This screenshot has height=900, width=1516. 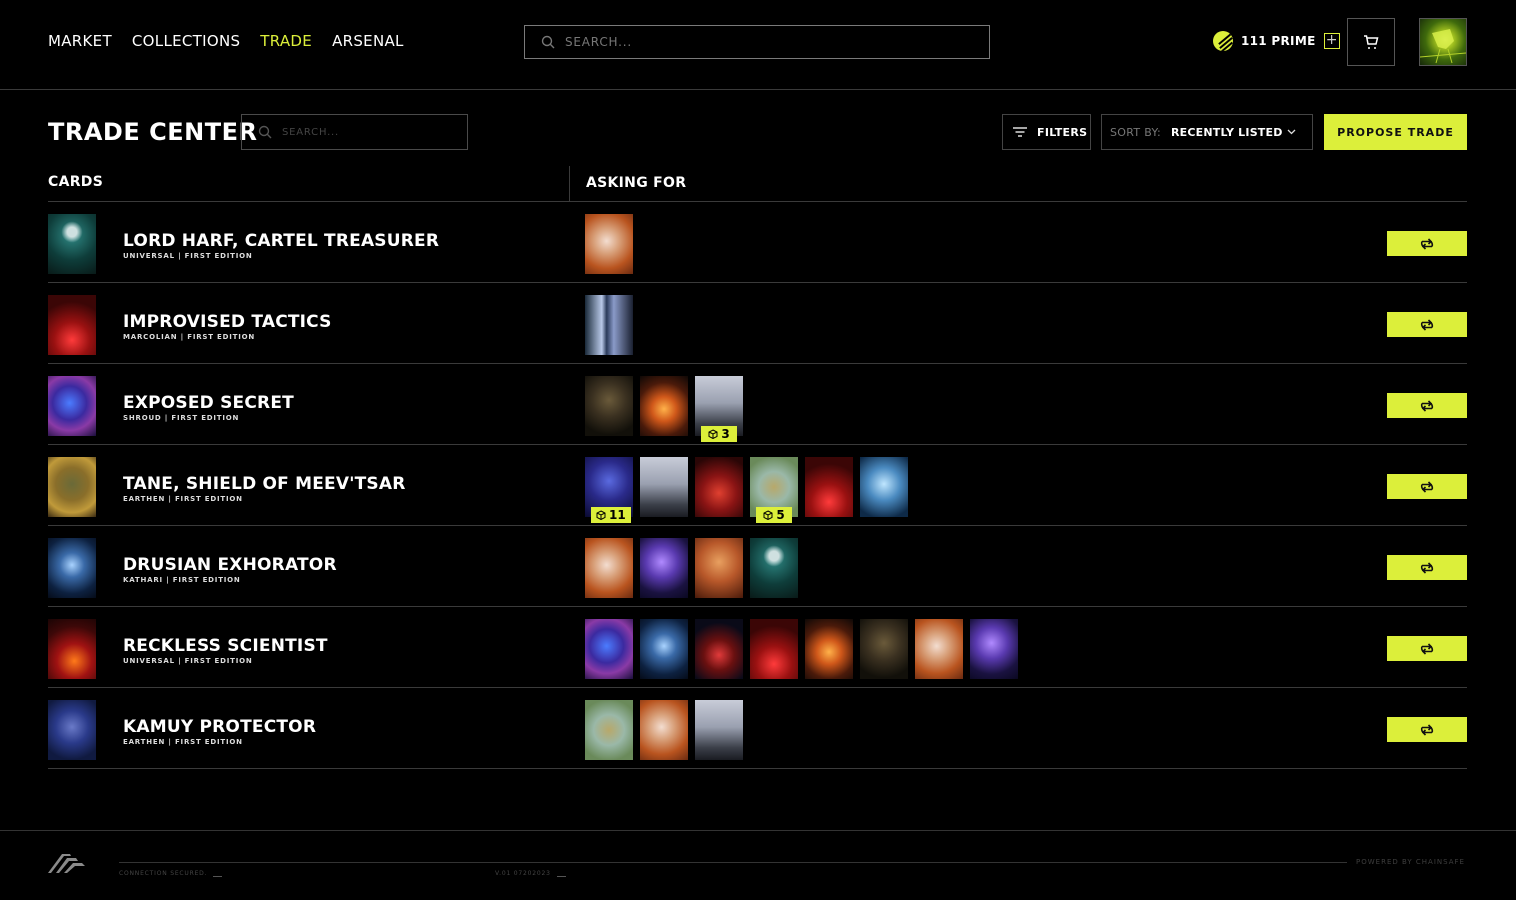 I want to click on card-faction-edition: EARTHEN | FIRST EDITION, so click(x=183, y=742).